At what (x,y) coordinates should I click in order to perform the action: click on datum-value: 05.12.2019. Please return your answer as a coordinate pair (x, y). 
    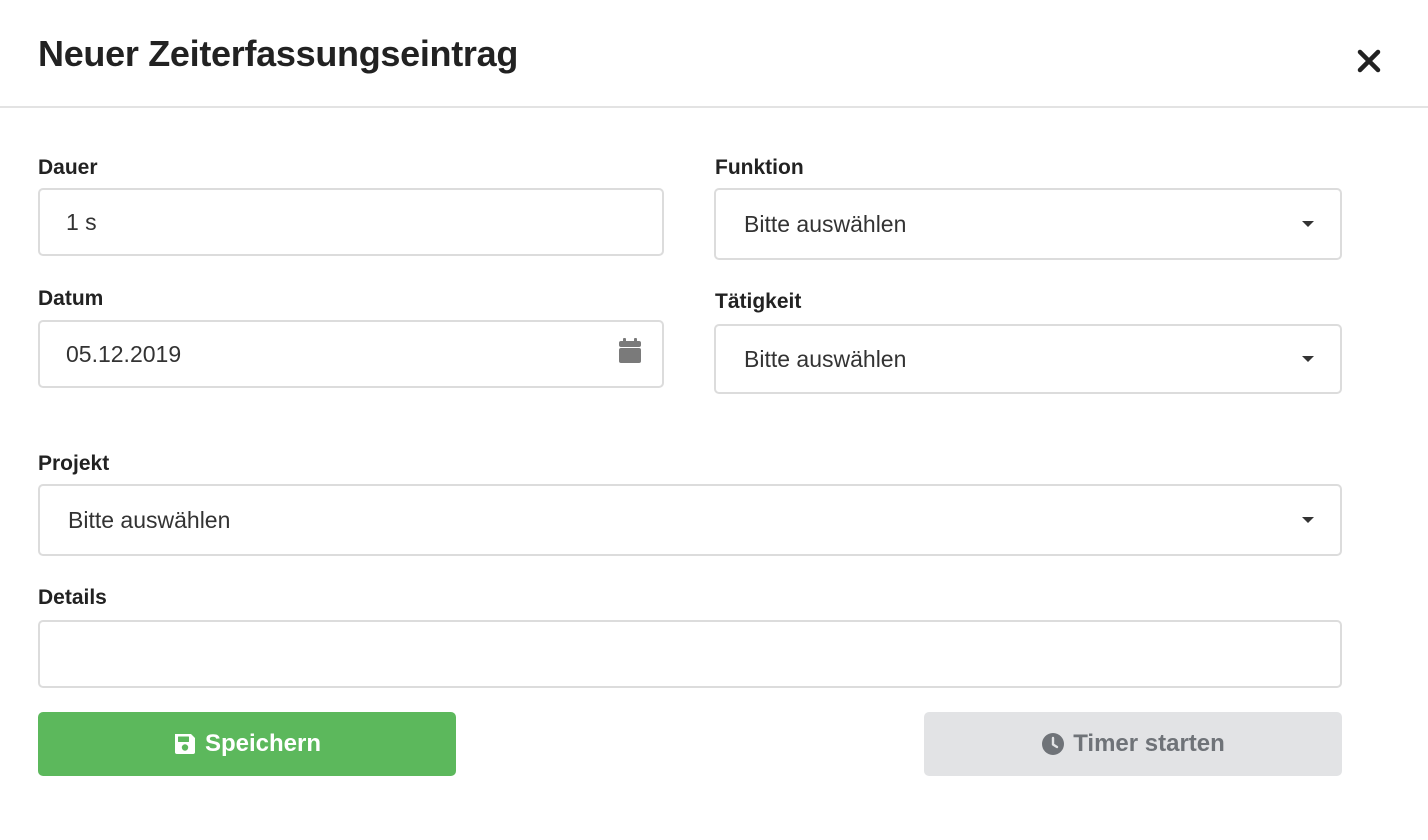
    Looking at the image, I should click on (124, 353).